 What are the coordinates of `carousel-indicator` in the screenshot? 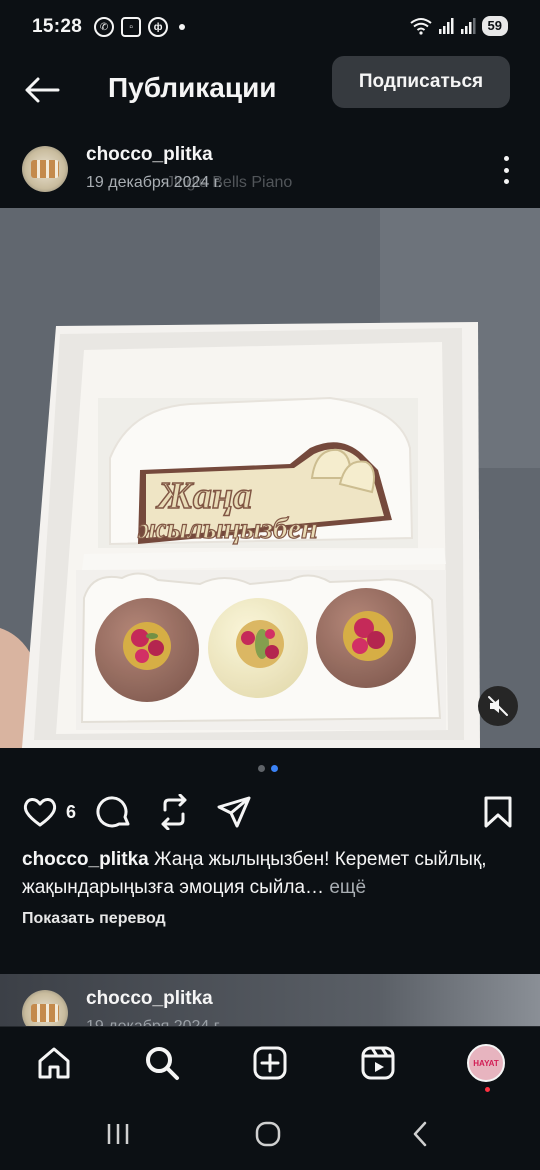 It's located at (268, 768).